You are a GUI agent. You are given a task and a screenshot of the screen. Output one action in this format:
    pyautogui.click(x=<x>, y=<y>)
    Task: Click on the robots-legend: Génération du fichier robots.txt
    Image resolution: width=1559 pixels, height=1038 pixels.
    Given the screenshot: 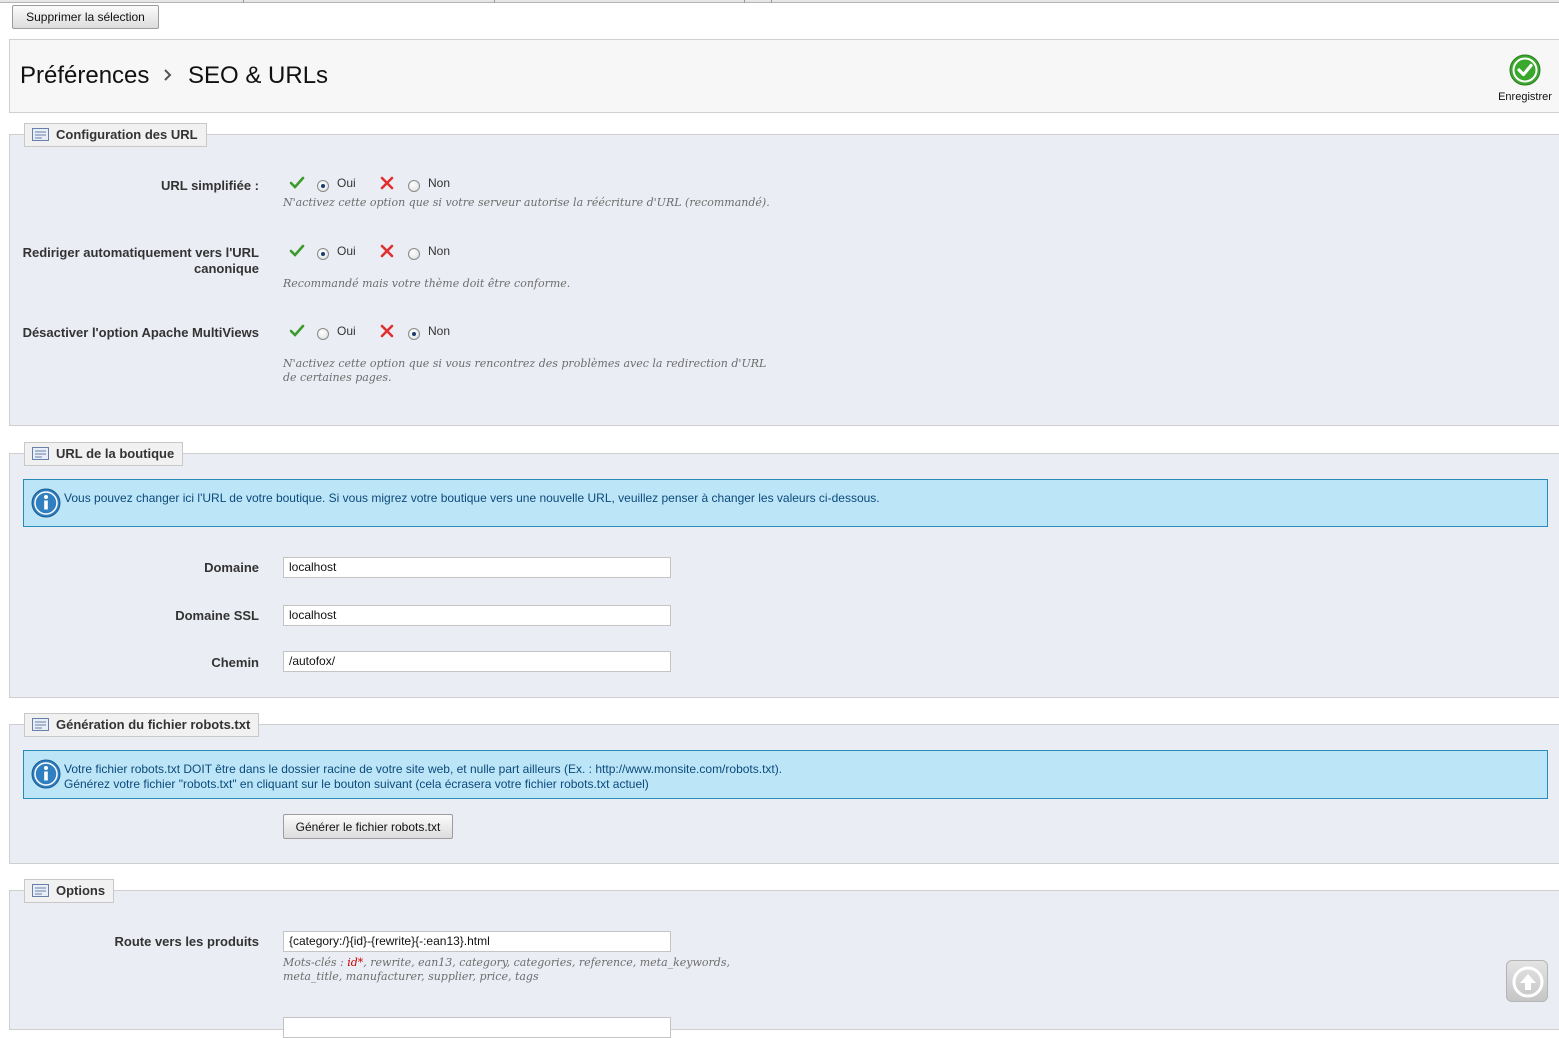 What is the action you would take?
    pyautogui.click(x=142, y=725)
    